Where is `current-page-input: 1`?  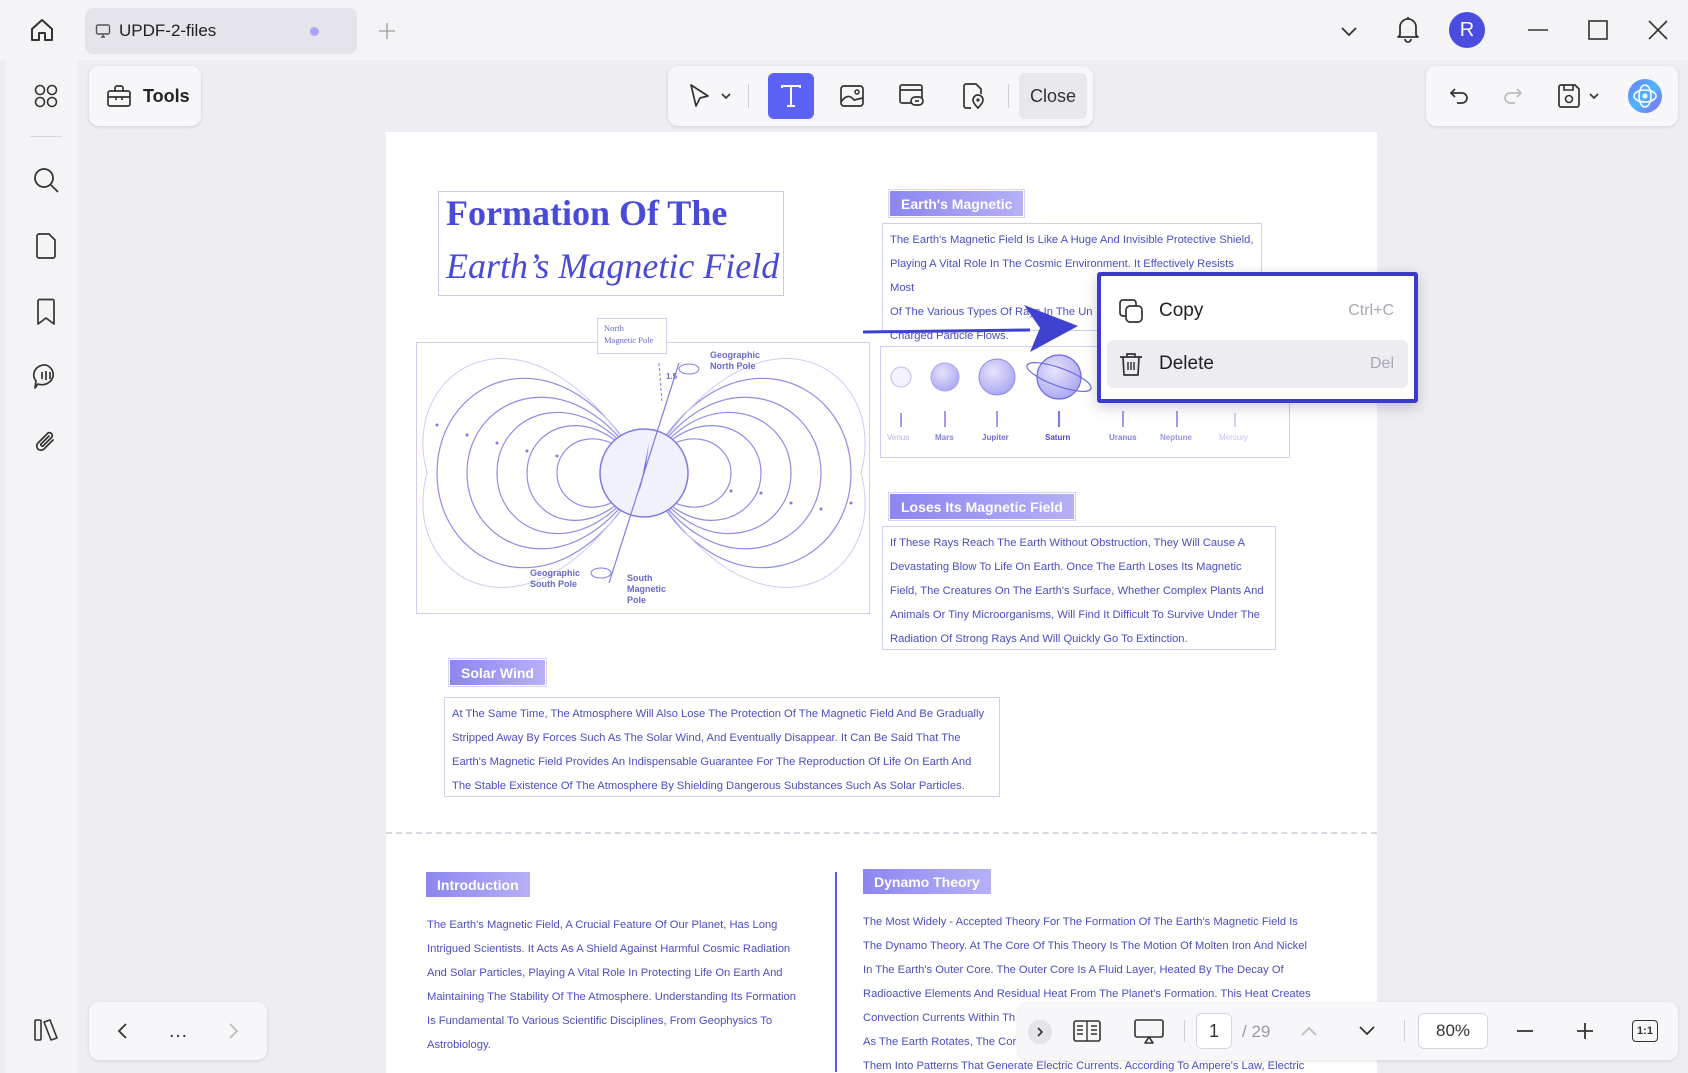
current-page-input: 1 is located at coordinates (1214, 1031).